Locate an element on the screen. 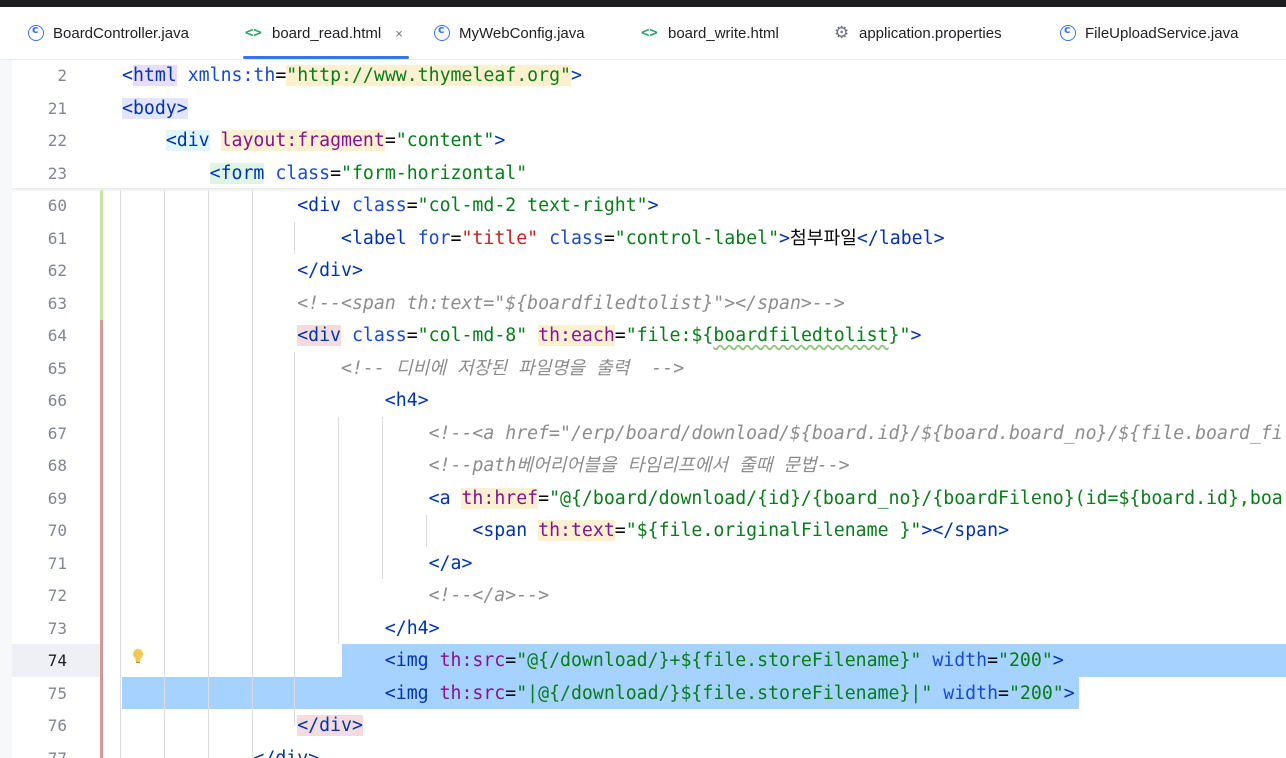 This screenshot has width=1286, height=758. code-line: 76 </div> is located at coordinates (649, 726).